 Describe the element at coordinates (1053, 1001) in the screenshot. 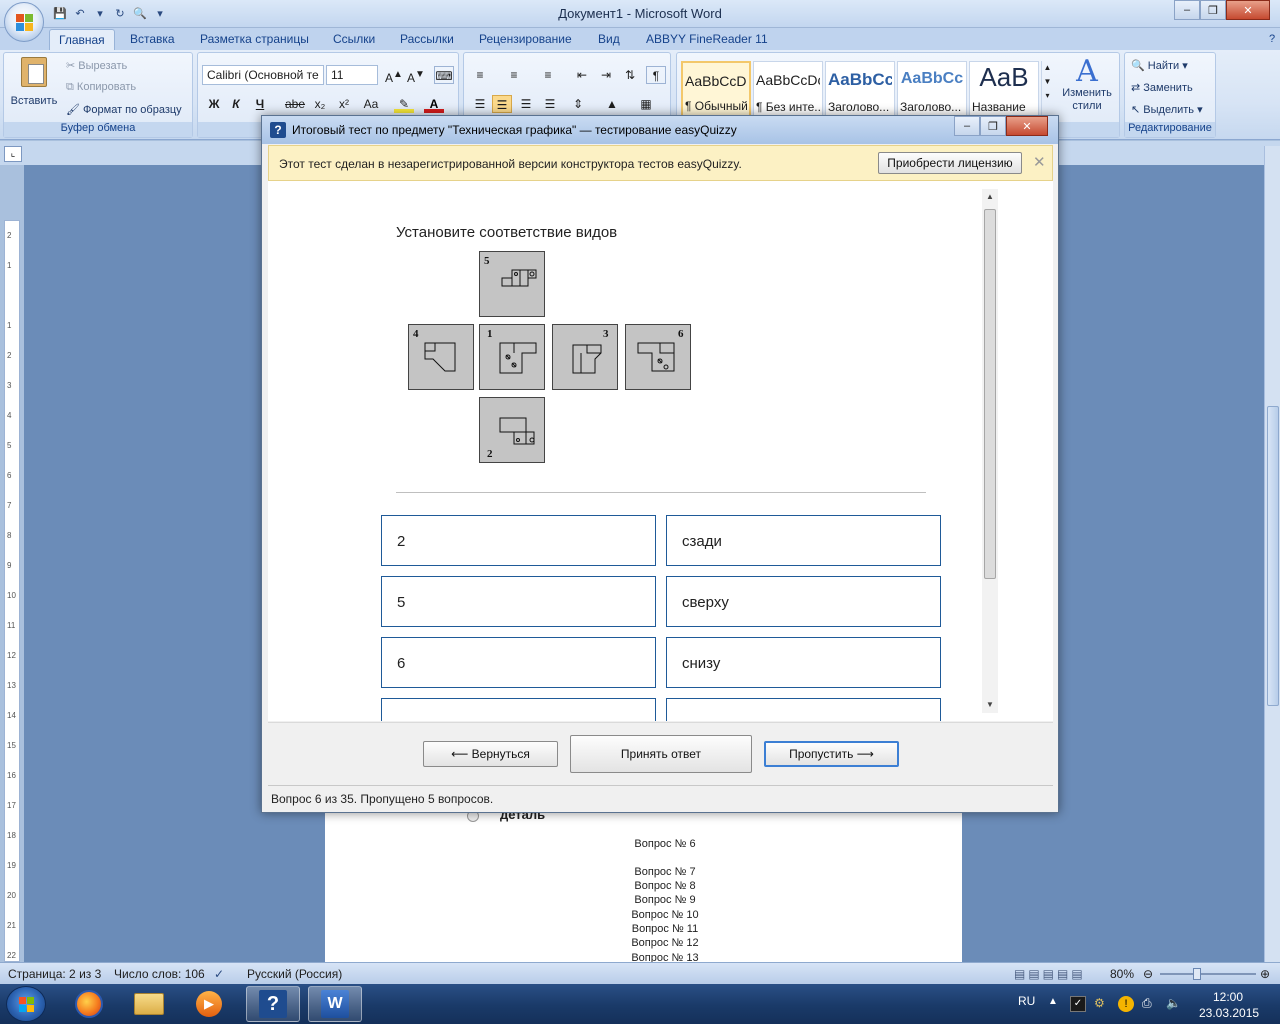

I see `show-hidden-icons: ▲` at that location.